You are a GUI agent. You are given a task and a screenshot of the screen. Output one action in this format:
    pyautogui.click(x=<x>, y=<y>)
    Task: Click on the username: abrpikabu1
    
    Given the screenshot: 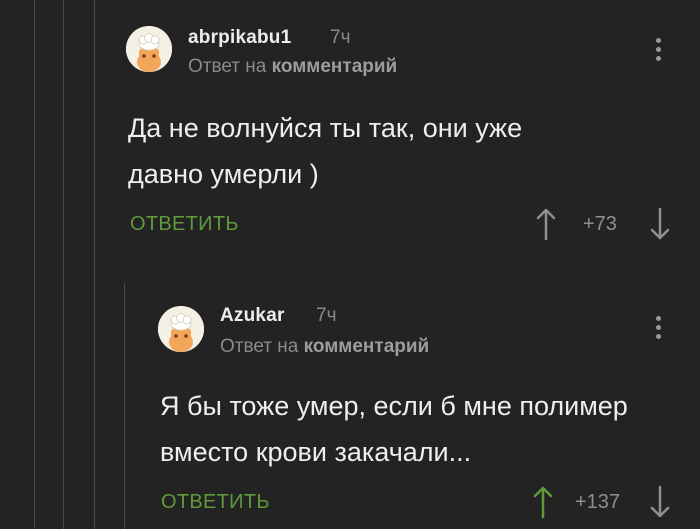 What is the action you would take?
    pyautogui.click(x=239, y=38)
    